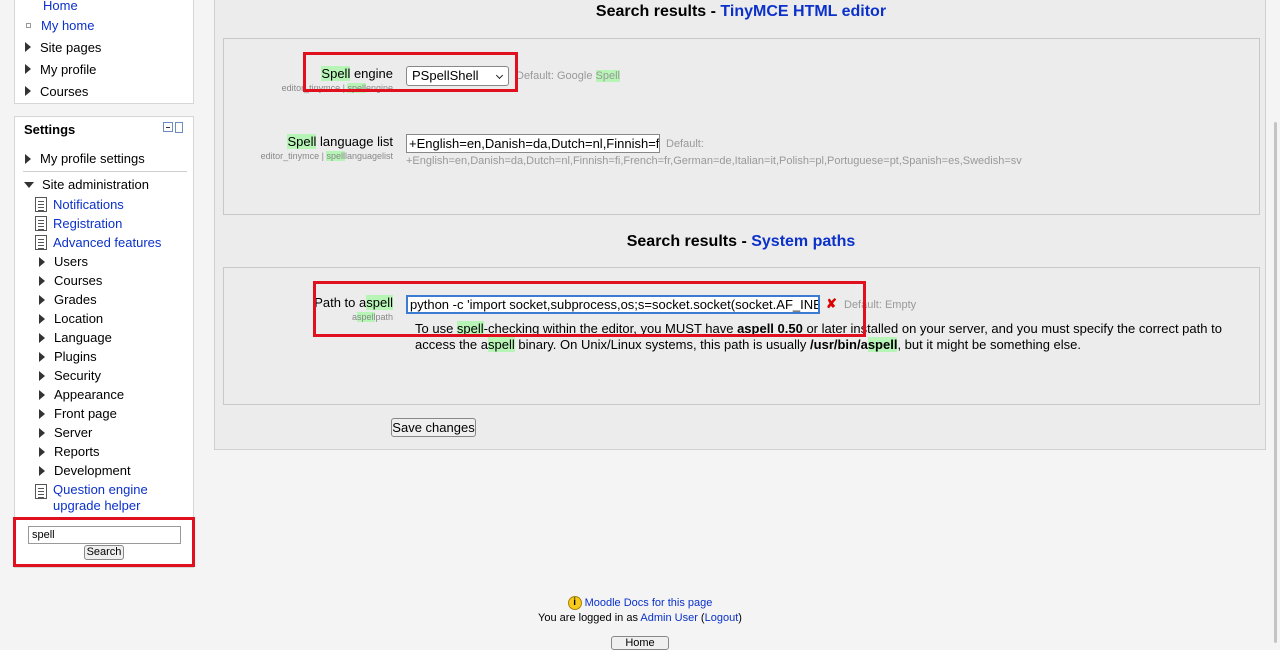 The width and height of the screenshot is (1280, 650). Describe the element at coordinates (1275, 382) in the screenshot. I see `scrollbar-thumb` at that location.